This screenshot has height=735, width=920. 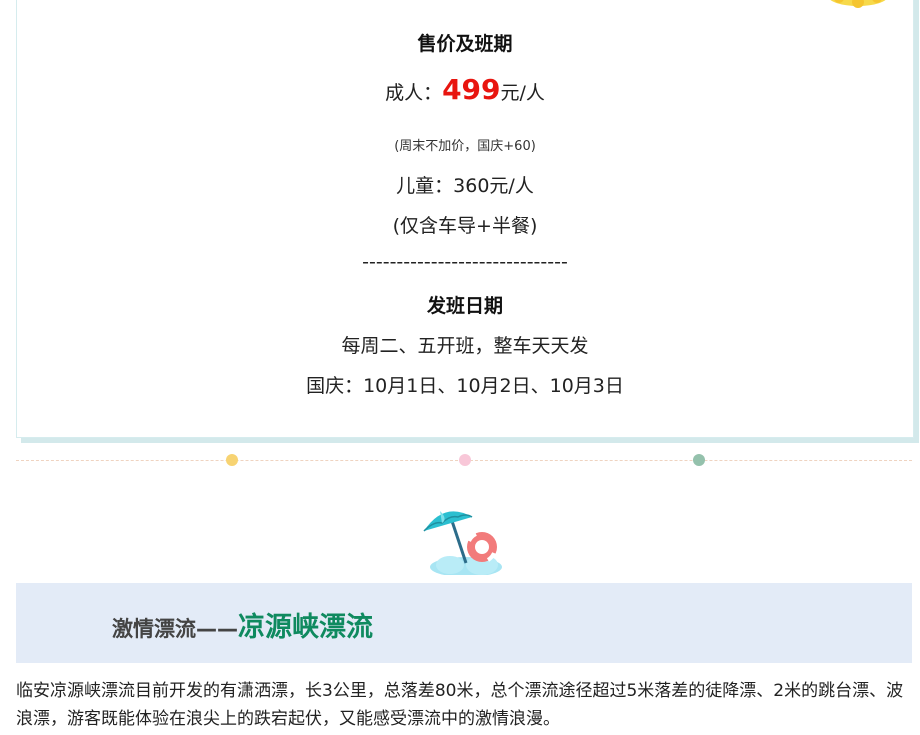 What do you see at coordinates (465, 460) in the screenshot?
I see `divider-dot-pink` at bounding box center [465, 460].